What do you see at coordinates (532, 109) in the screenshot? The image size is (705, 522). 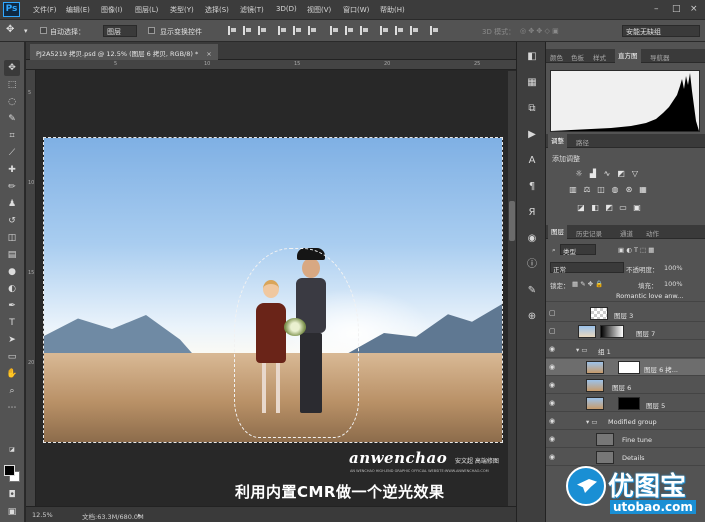 I see `history-panel-icon: ⧉` at bounding box center [532, 109].